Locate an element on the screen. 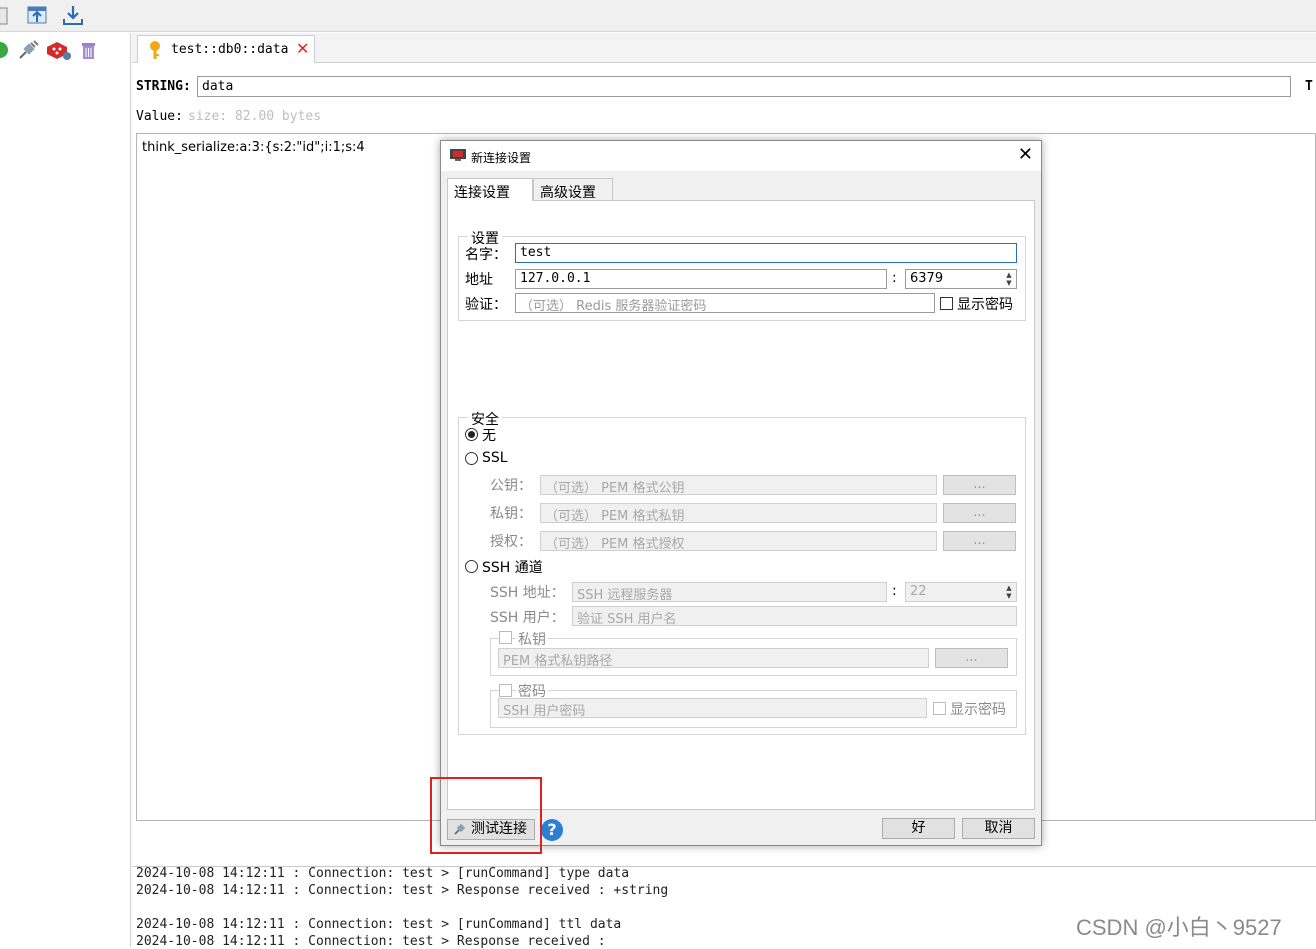 This screenshot has width=1316, height=949. ssl-pubkey-label: 公钥： is located at coordinates (511, 486).